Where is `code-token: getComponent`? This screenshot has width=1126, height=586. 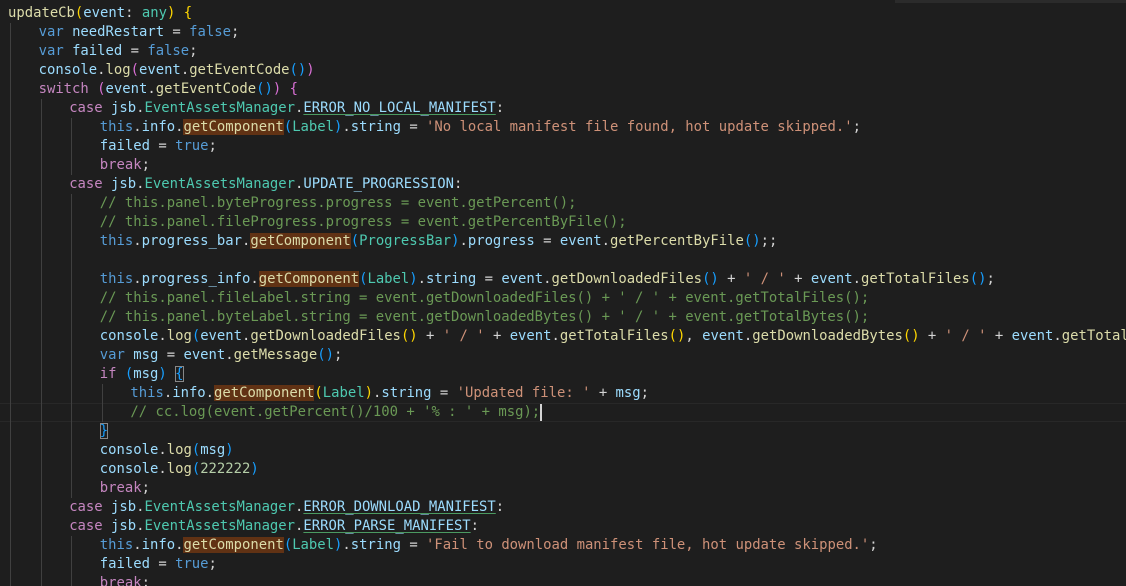
code-token: getComponent is located at coordinates (300, 241).